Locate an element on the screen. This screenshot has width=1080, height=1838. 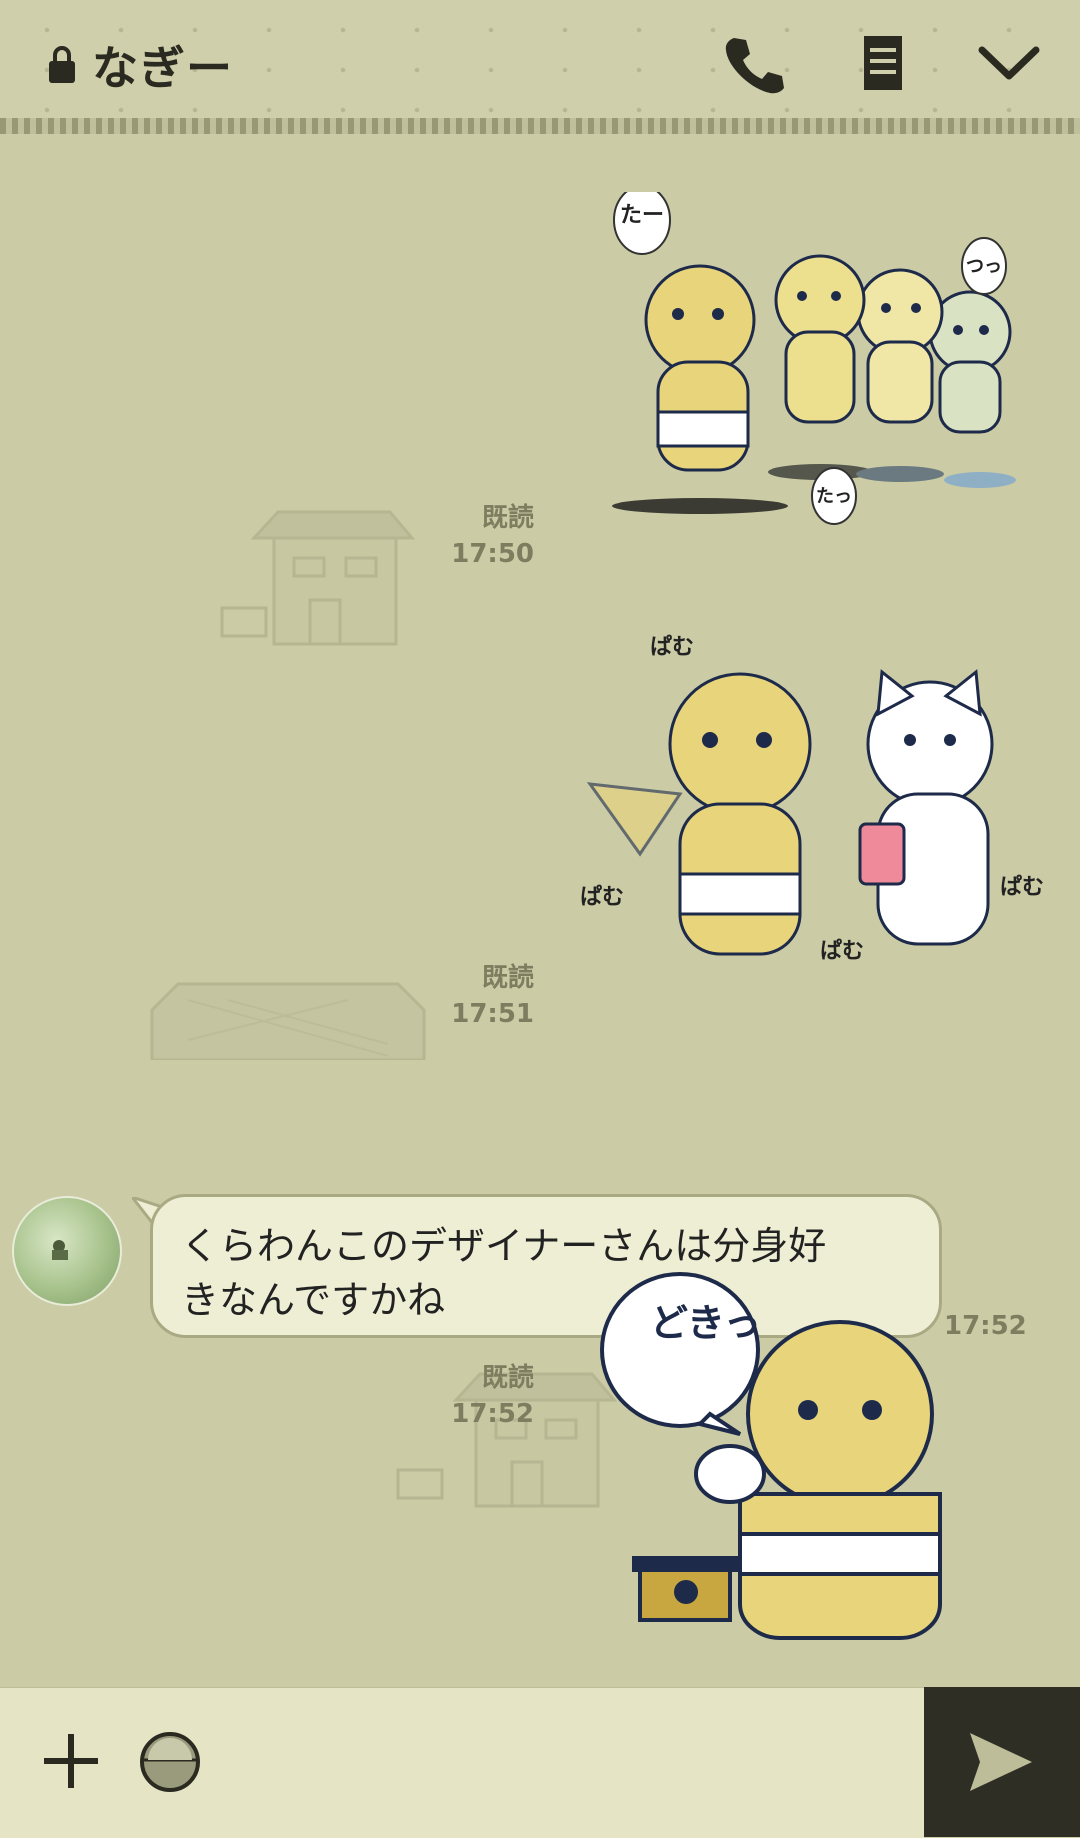
chat-title: なぎー is located at coordinates (162, 65).